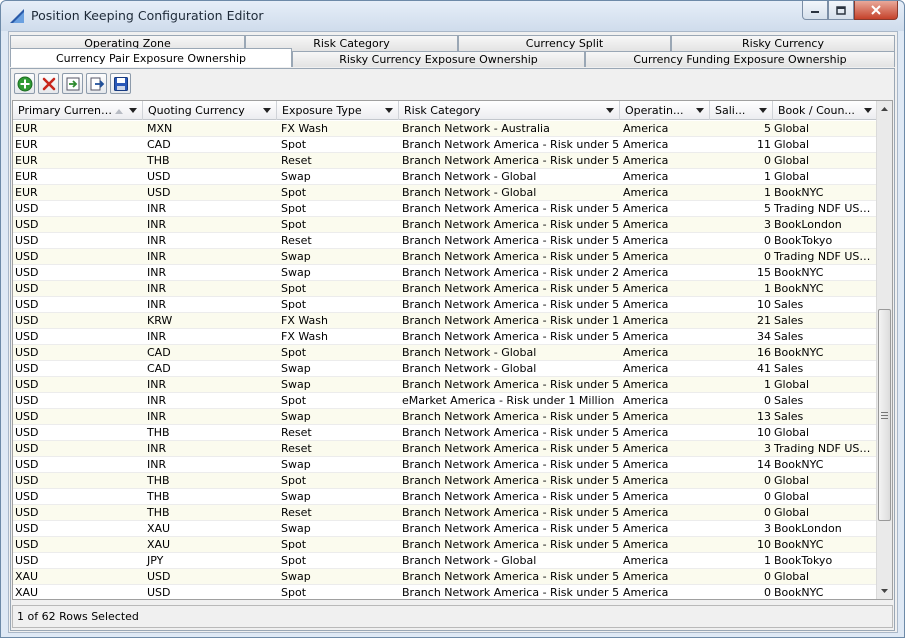 This screenshot has width=905, height=638. I want to click on book-counterparty-cell: BookTokyo, so click(825, 560).